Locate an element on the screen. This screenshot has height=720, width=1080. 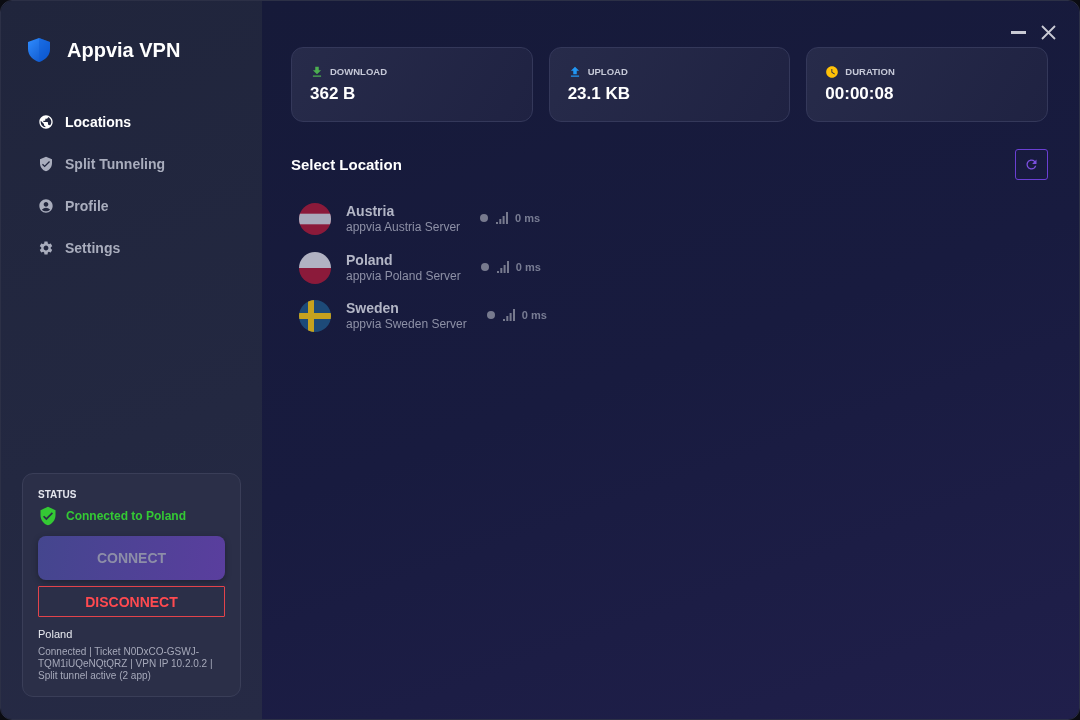
app-title: Appvia VPN is located at coordinates (124, 50).